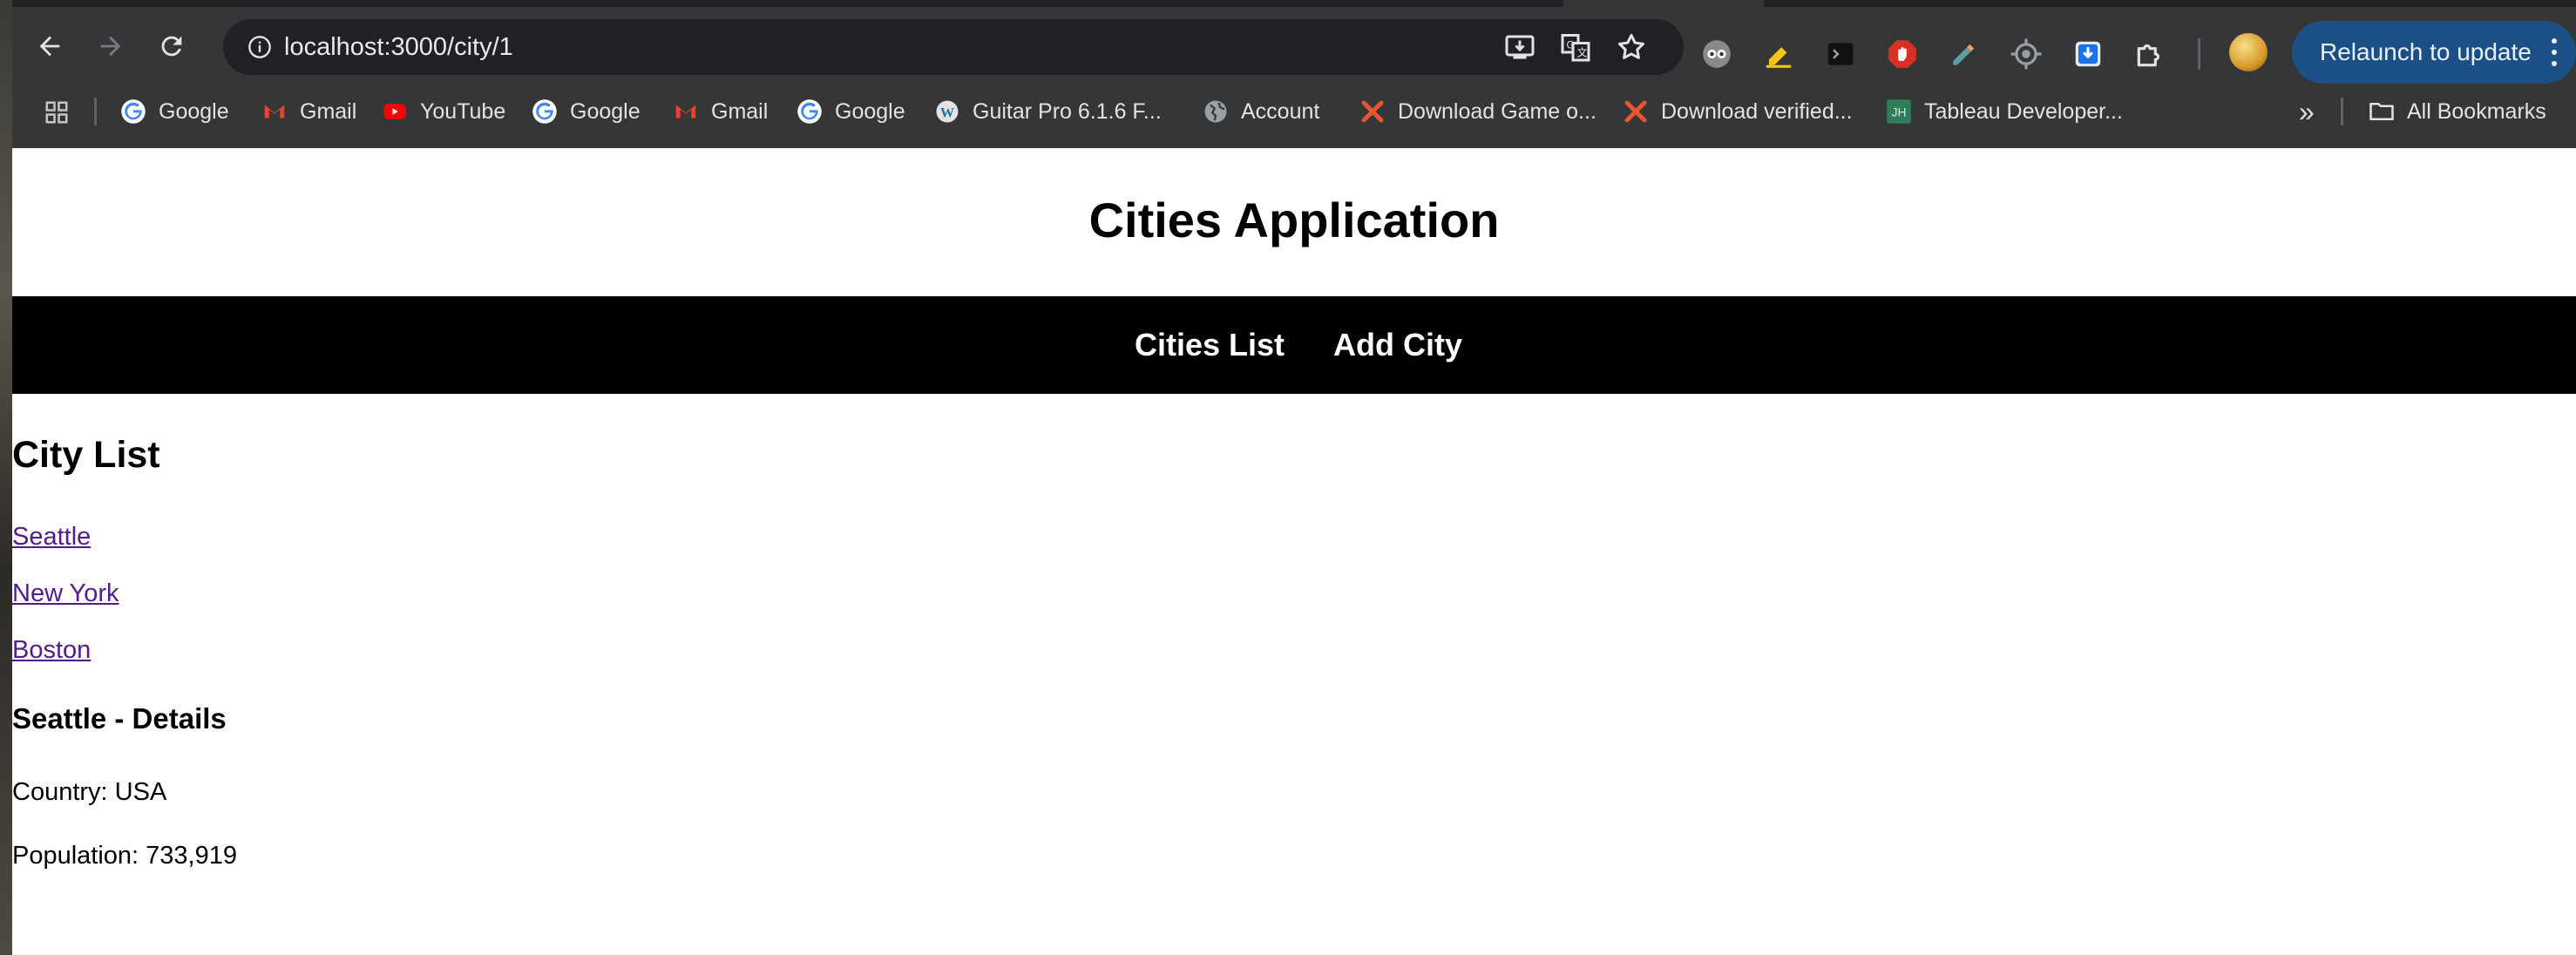 Image resolution: width=2576 pixels, height=955 pixels. I want to click on folder-icon, so click(2382, 111).